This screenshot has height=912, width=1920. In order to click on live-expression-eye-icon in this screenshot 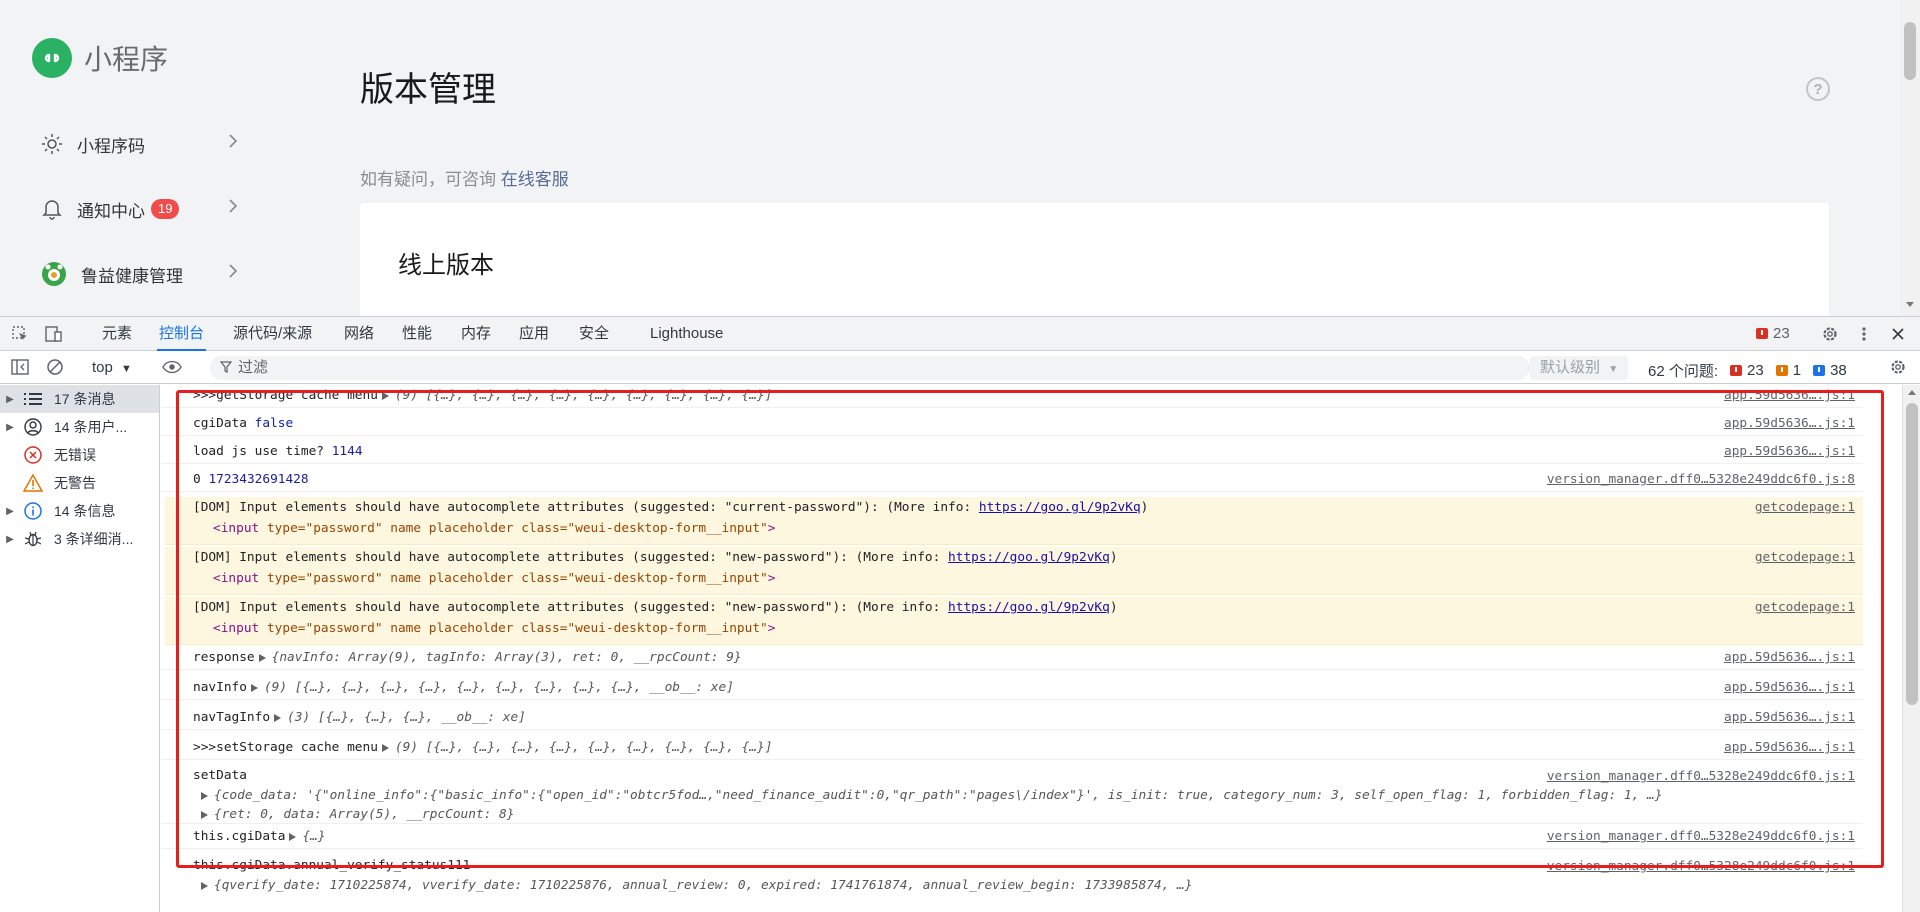, I will do `click(172, 367)`.